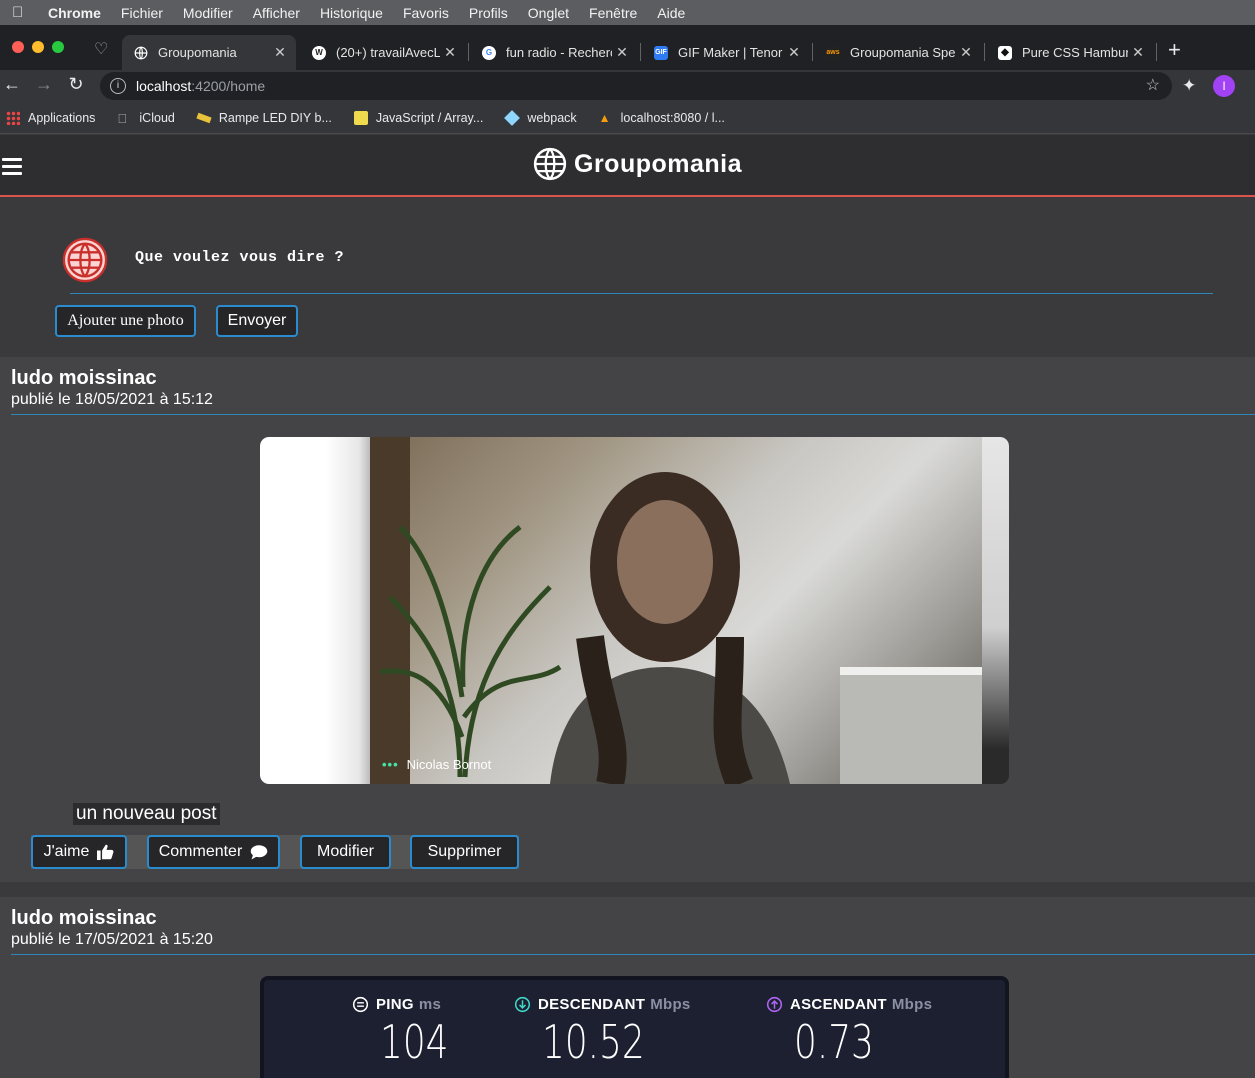 The height and width of the screenshot is (1078, 1255). What do you see at coordinates (636, 86) in the screenshot?
I see `address-bar: i localhost:4200/home ☆` at bounding box center [636, 86].